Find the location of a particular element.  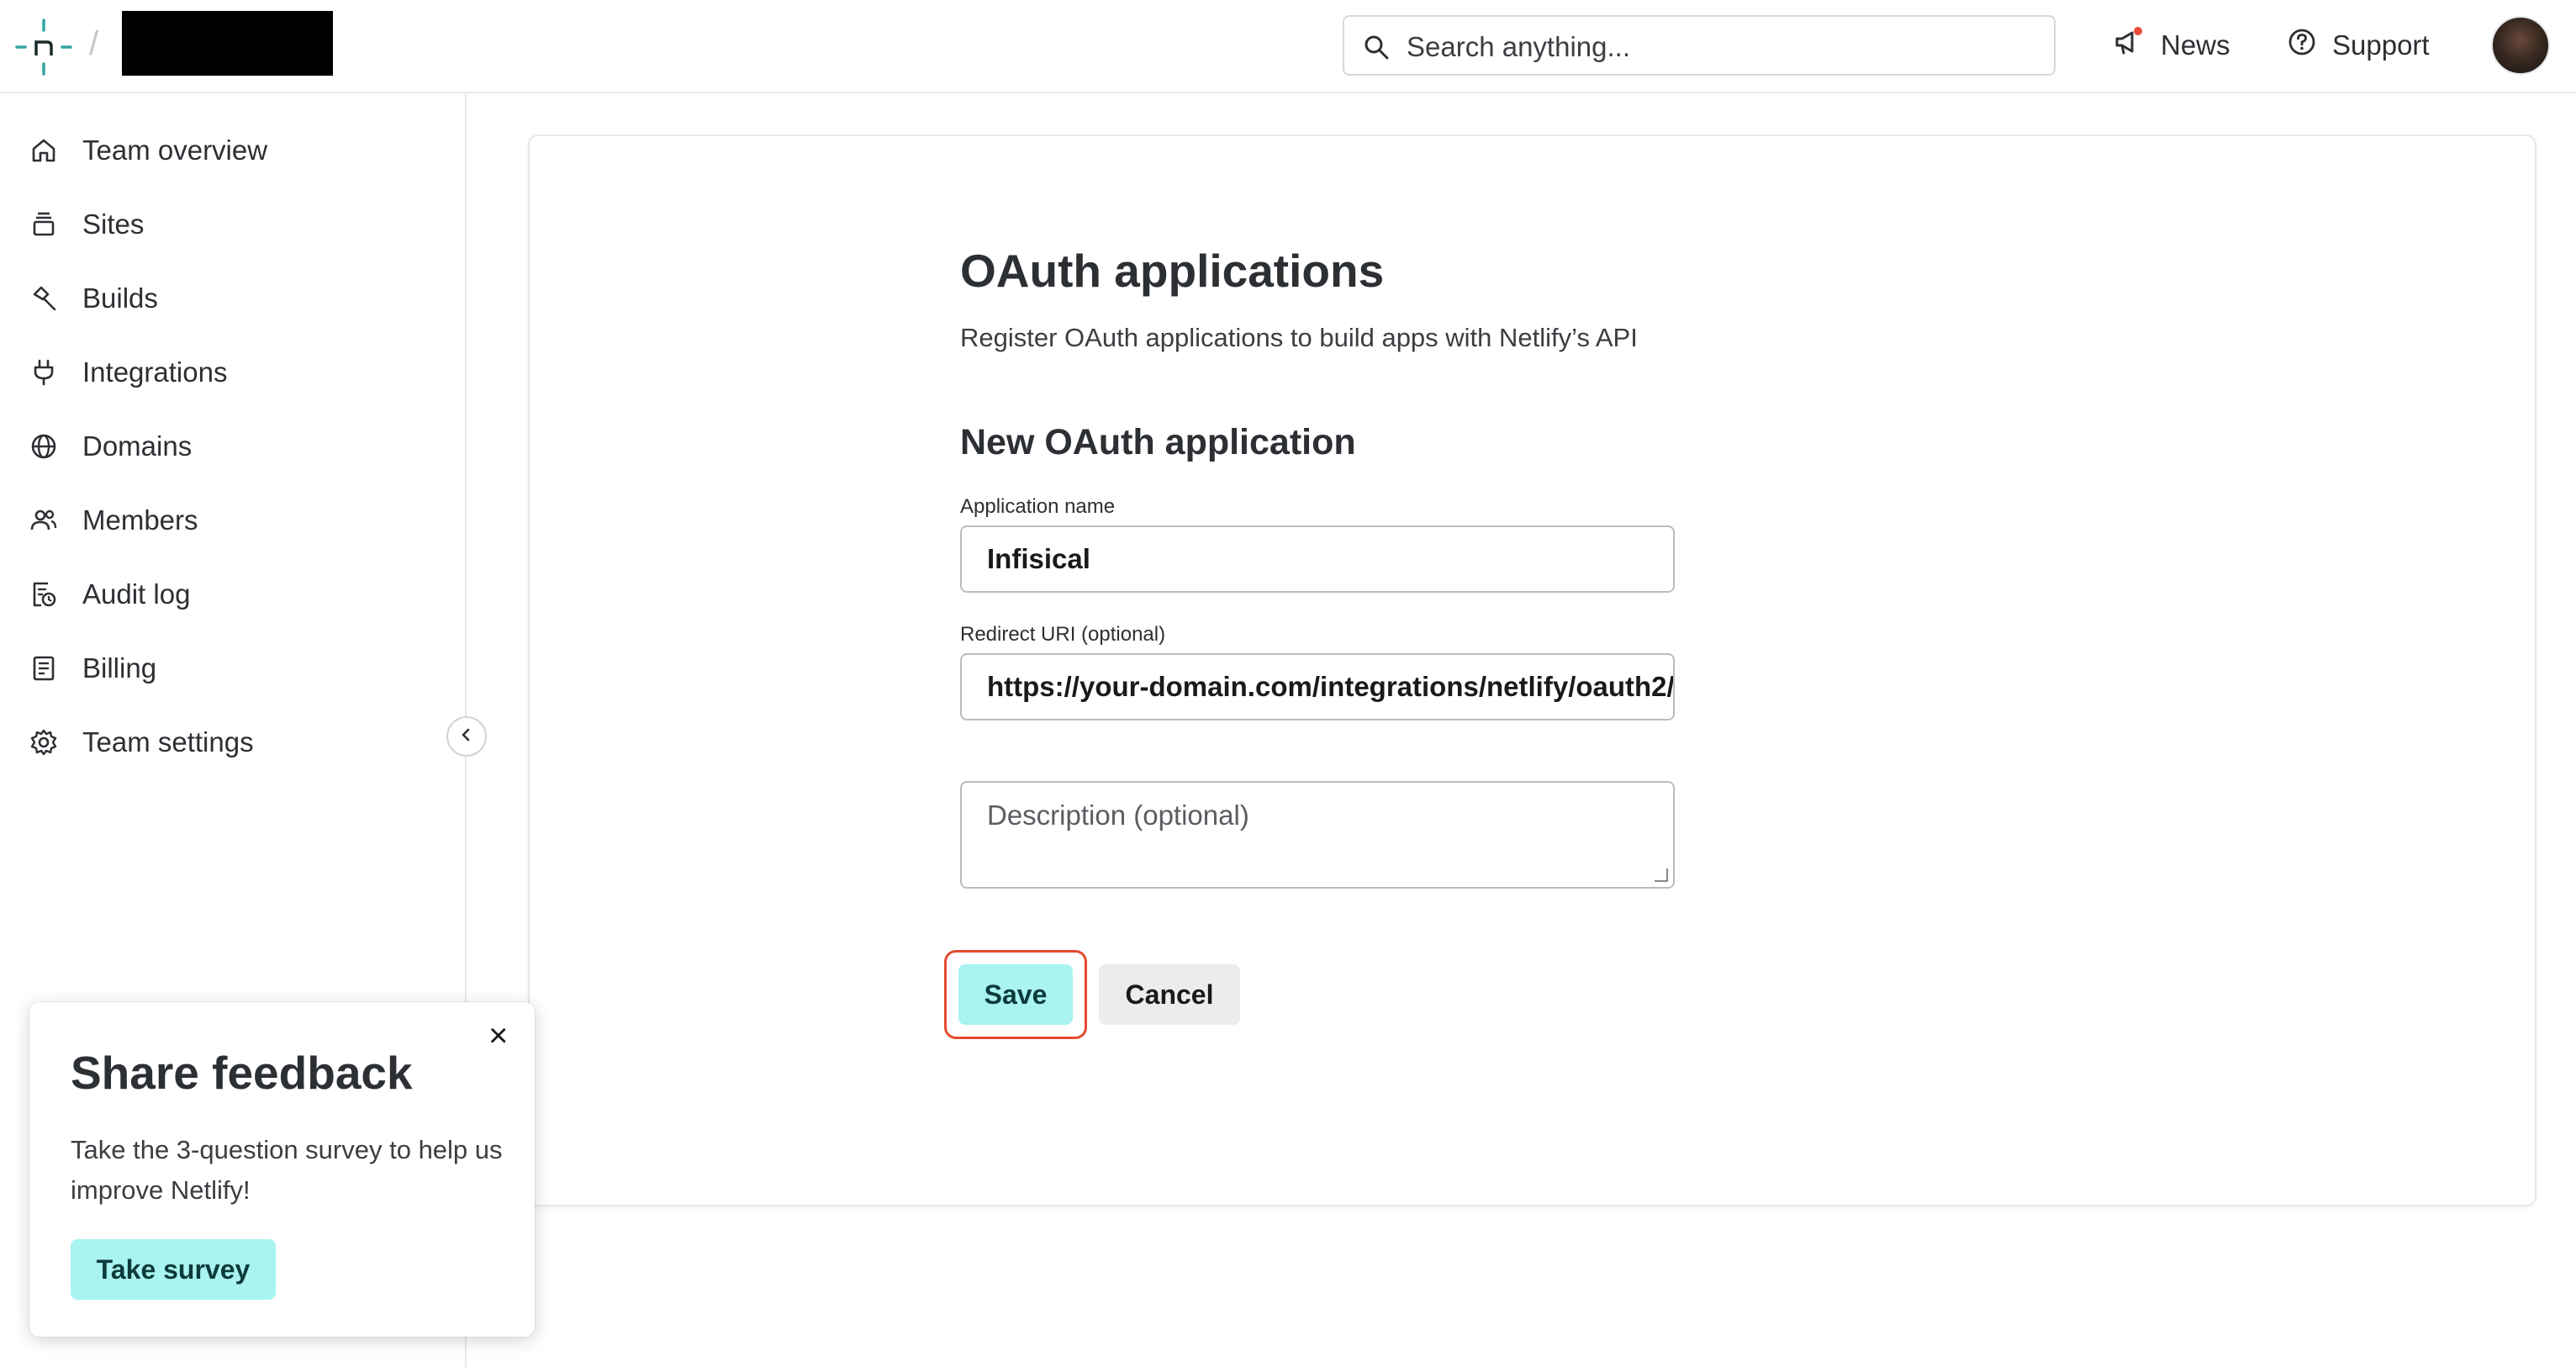

sidebar-item-billing: Billing is located at coordinates (233, 668).